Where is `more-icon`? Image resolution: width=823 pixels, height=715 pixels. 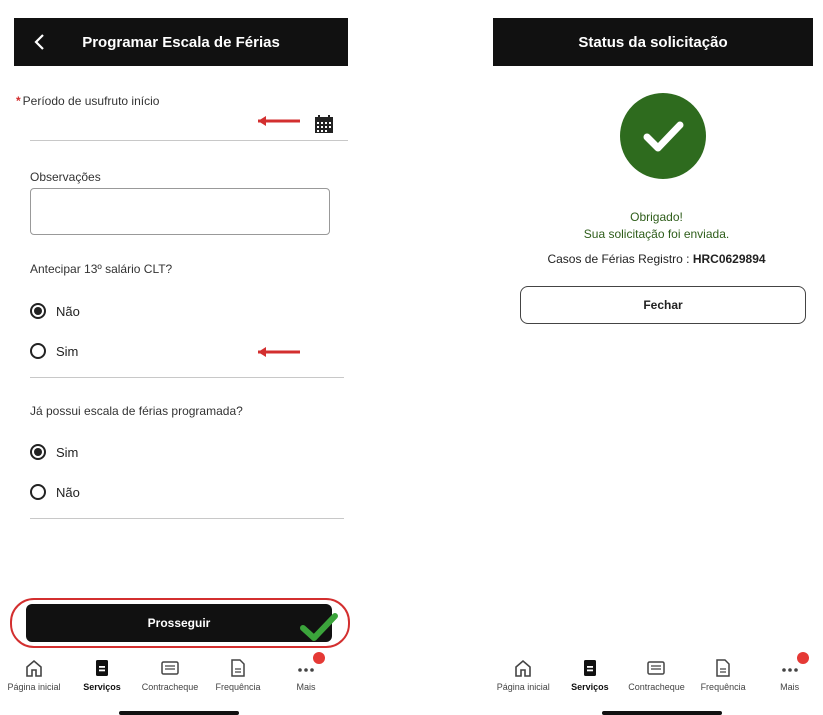
more-icon is located at coordinates (789, 670).